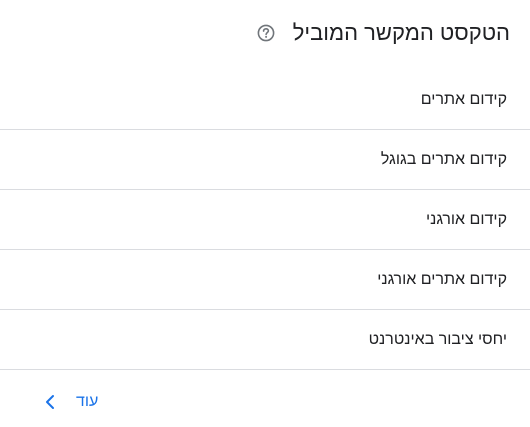 The width and height of the screenshot is (530, 427). Describe the element at coordinates (50, 402) in the screenshot. I see `chevron-left-icon` at that location.